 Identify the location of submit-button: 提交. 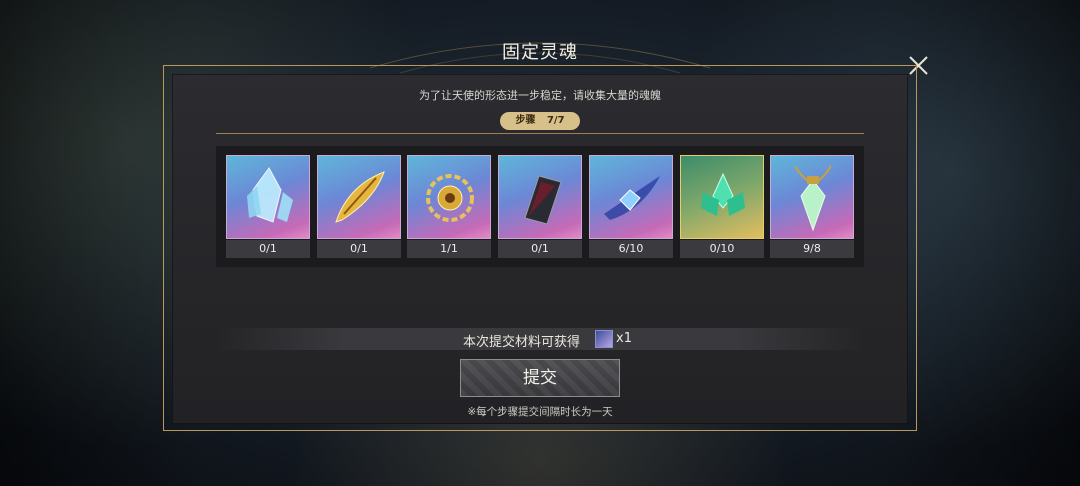
(540, 378).